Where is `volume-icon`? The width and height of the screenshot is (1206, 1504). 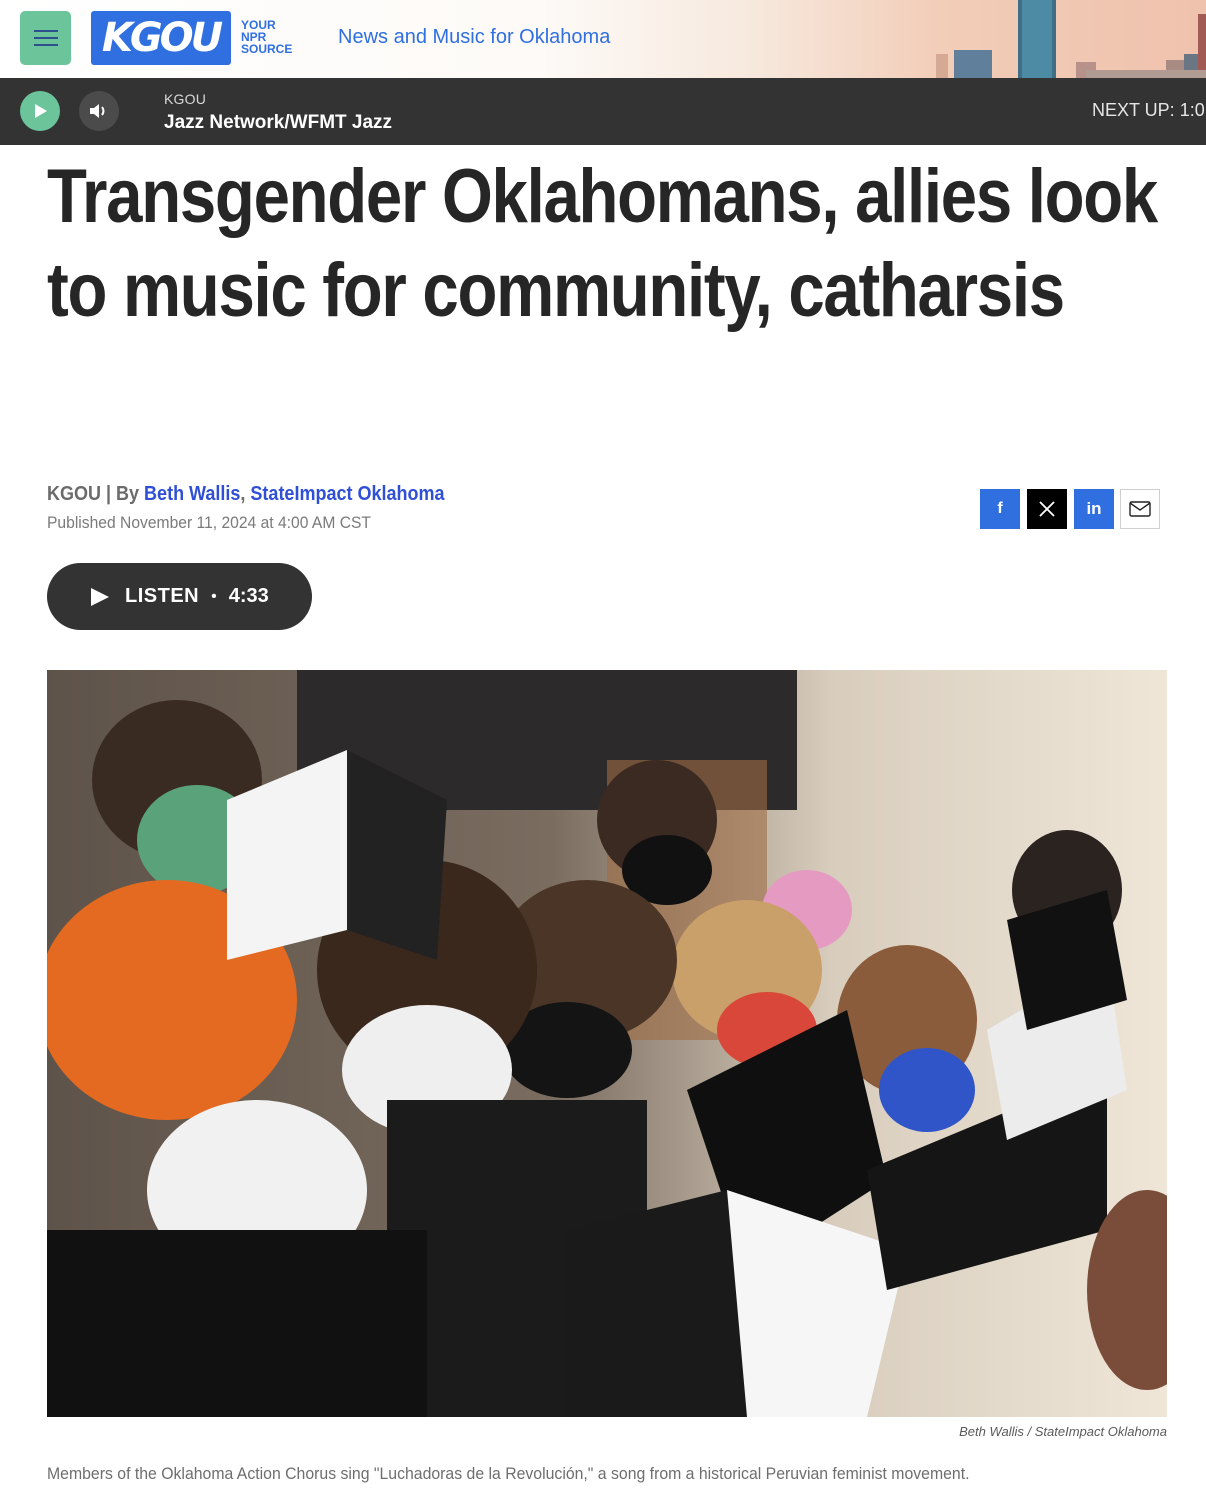 volume-icon is located at coordinates (97, 111).